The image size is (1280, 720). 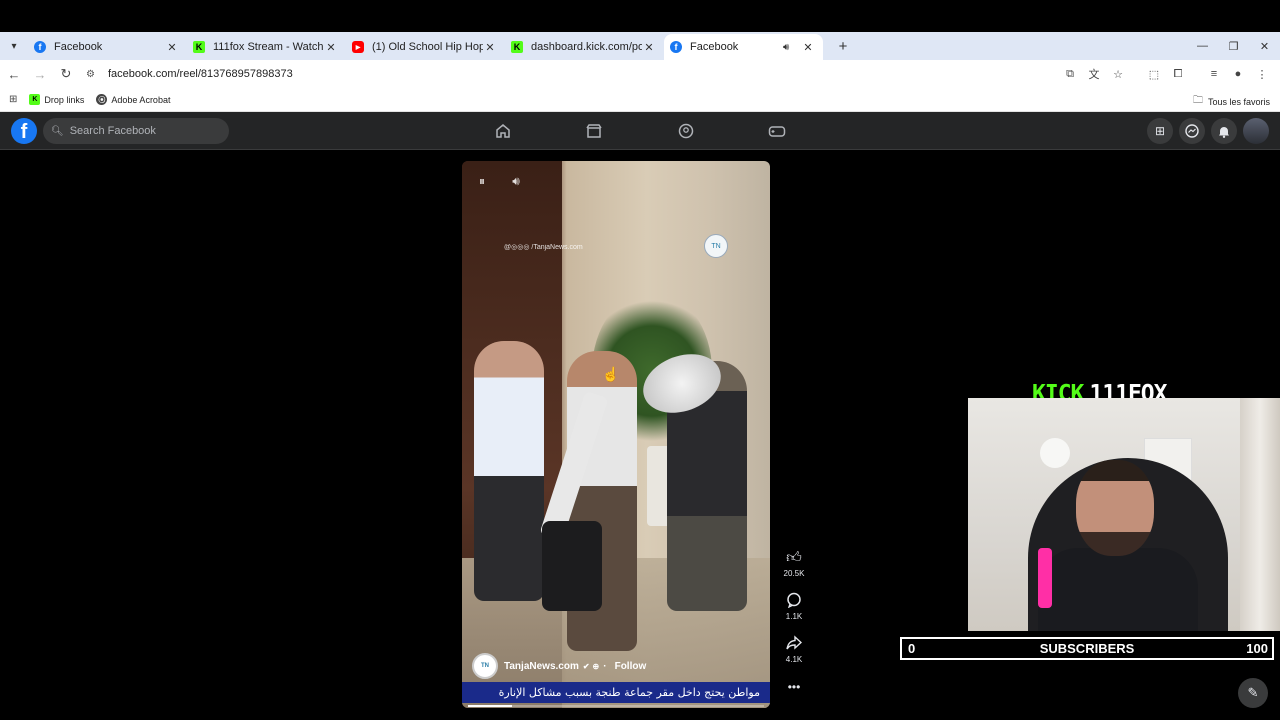 What do you see at coordinates (1224, 131) in the screenshot?
I see `notifications-icon` at bounding box center [1224, 131].